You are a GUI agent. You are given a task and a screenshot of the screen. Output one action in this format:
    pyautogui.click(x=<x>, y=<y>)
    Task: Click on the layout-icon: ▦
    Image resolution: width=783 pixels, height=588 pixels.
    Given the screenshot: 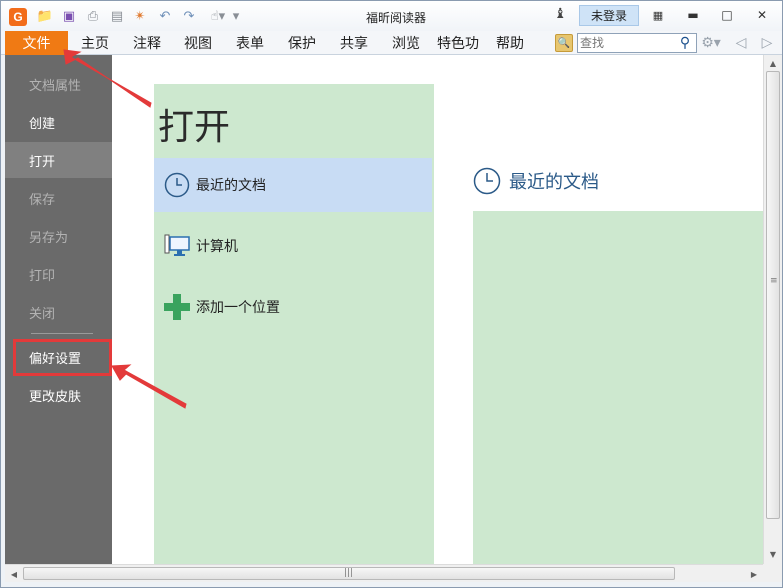 What is the action you would take?
    pyautogui.click(x=658, y=15)
    